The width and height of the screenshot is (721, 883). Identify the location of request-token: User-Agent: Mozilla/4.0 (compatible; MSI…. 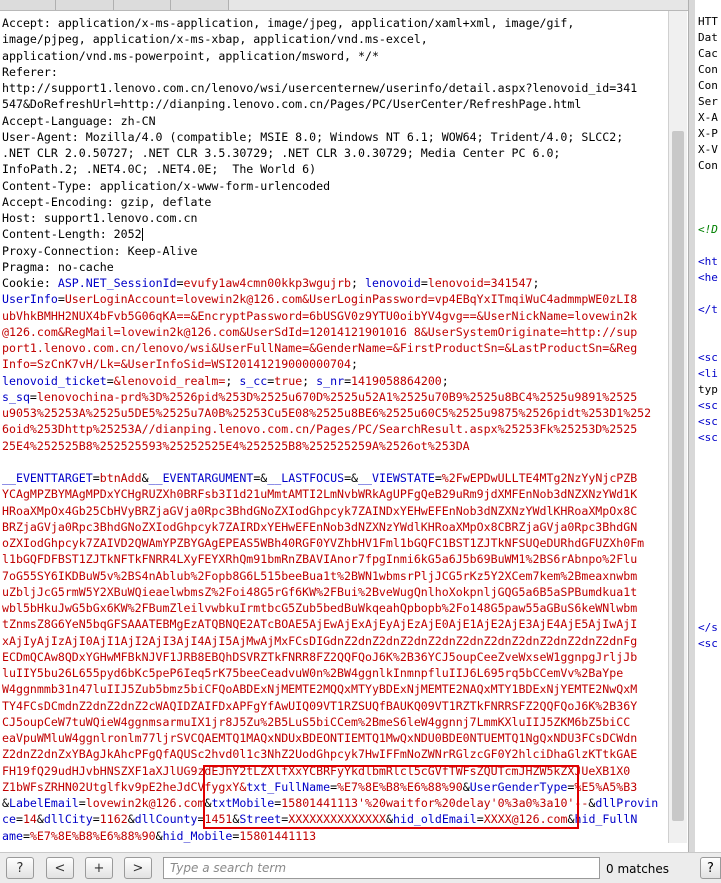
(313, 136).